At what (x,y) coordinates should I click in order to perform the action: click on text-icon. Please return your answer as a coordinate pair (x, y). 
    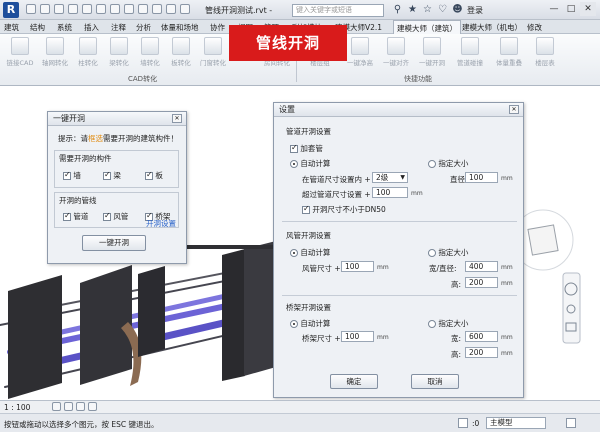
    Looking at the image, I should click on (129, 9).